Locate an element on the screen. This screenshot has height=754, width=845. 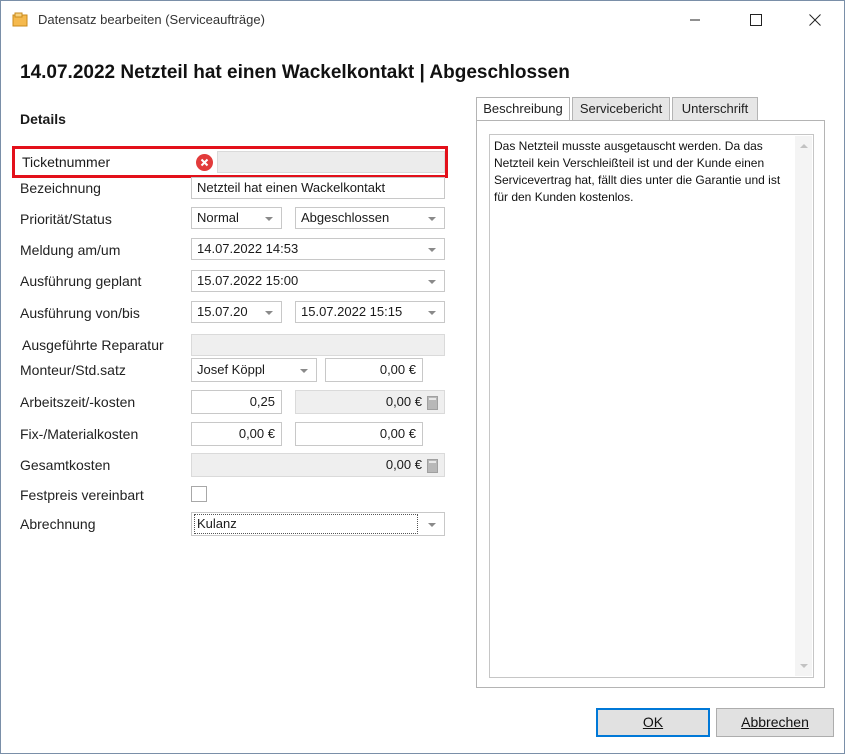
monteur-select: Josef Köppl is located at coordinates (254, 370).